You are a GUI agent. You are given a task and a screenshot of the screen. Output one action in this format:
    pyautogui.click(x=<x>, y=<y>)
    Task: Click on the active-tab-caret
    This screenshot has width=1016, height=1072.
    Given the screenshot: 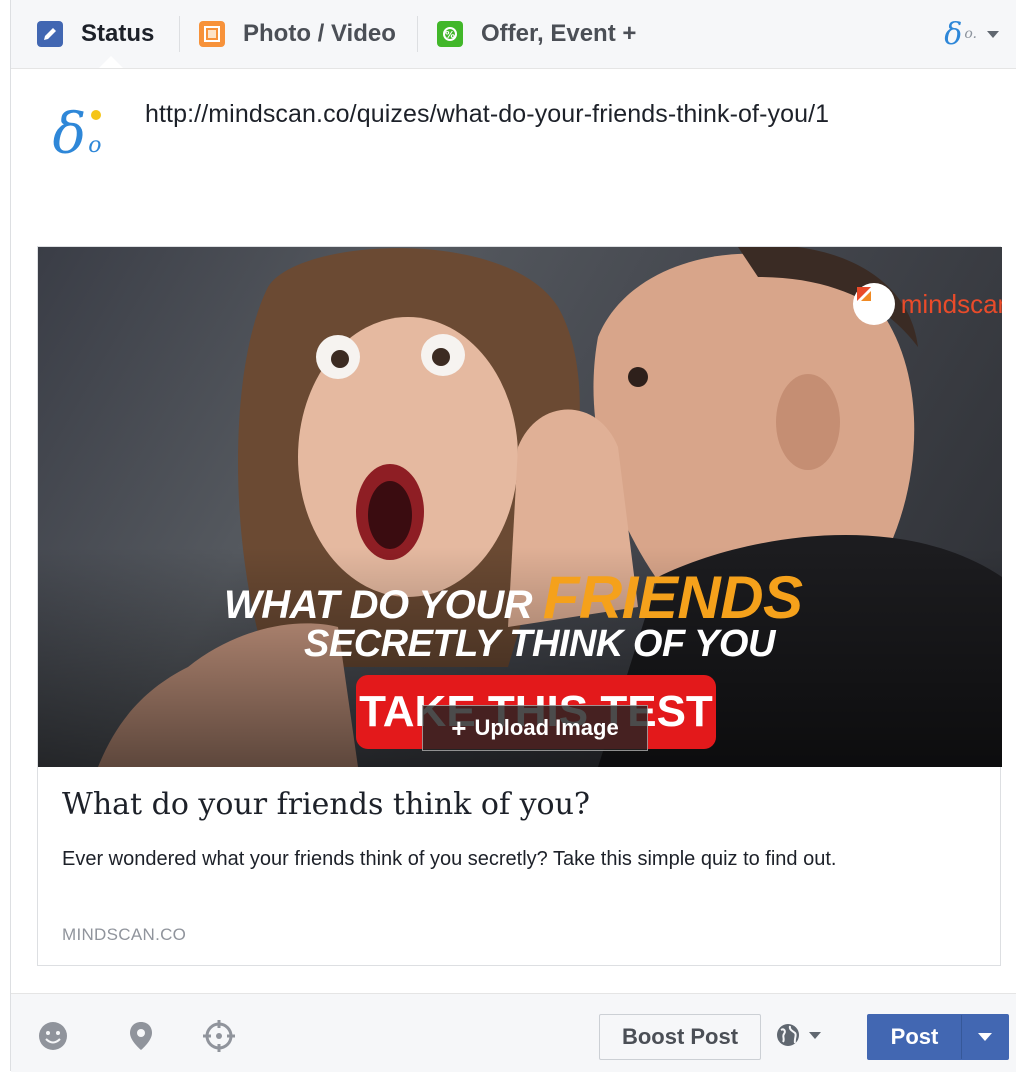 What is the action you would take?
    pyautogui.click(x=111, y=62)
    